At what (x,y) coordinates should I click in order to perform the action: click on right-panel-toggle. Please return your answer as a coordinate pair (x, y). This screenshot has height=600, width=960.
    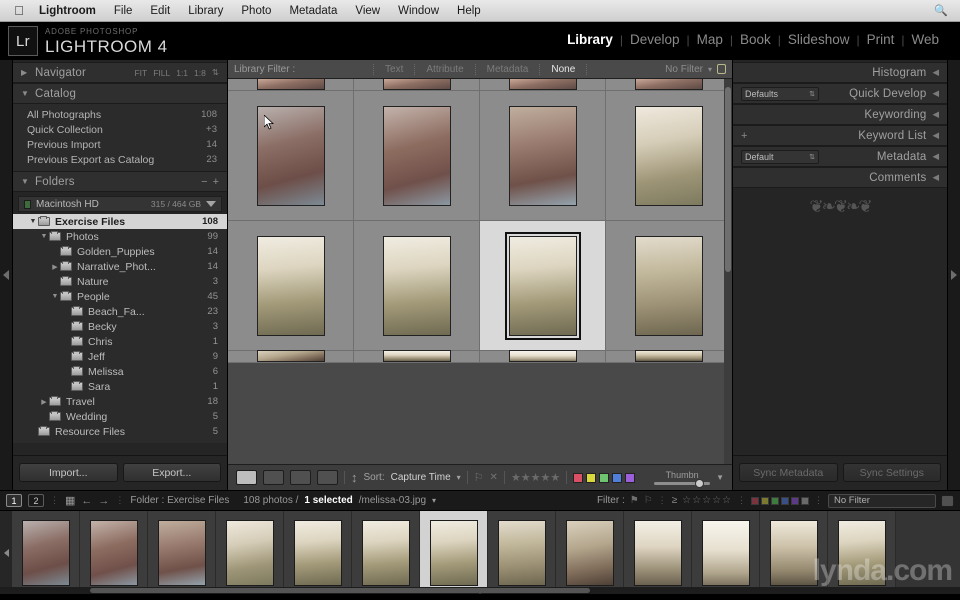
    Looking at the image, I should click on (953, 275).